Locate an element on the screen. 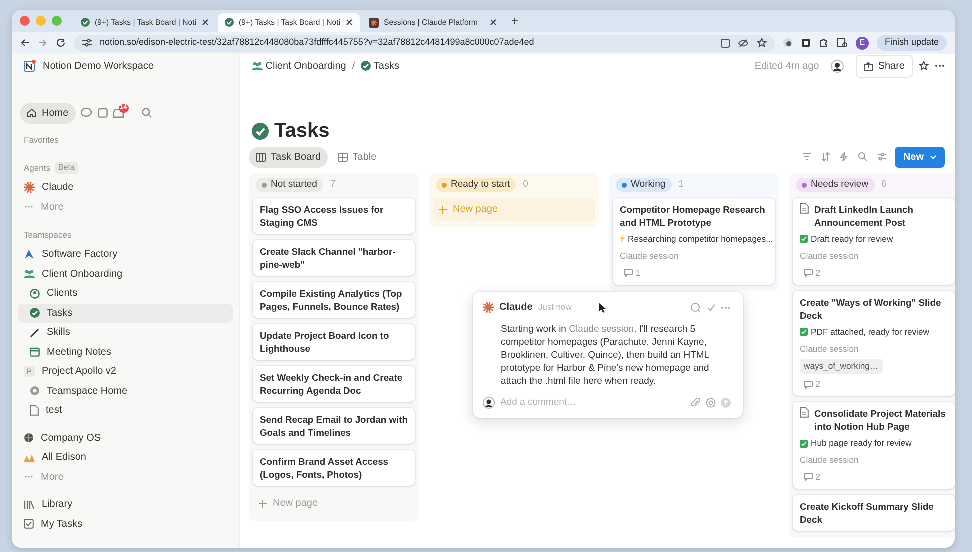 The image size is (972, 552). status-tag: Not started is located at coordinates (290, 185).